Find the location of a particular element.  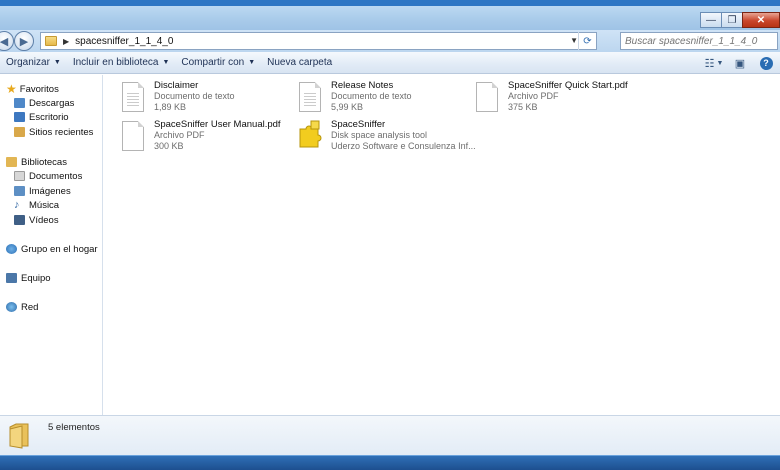

share-with-menu: Compartir con ▼ is located at coordinates (218, 63).